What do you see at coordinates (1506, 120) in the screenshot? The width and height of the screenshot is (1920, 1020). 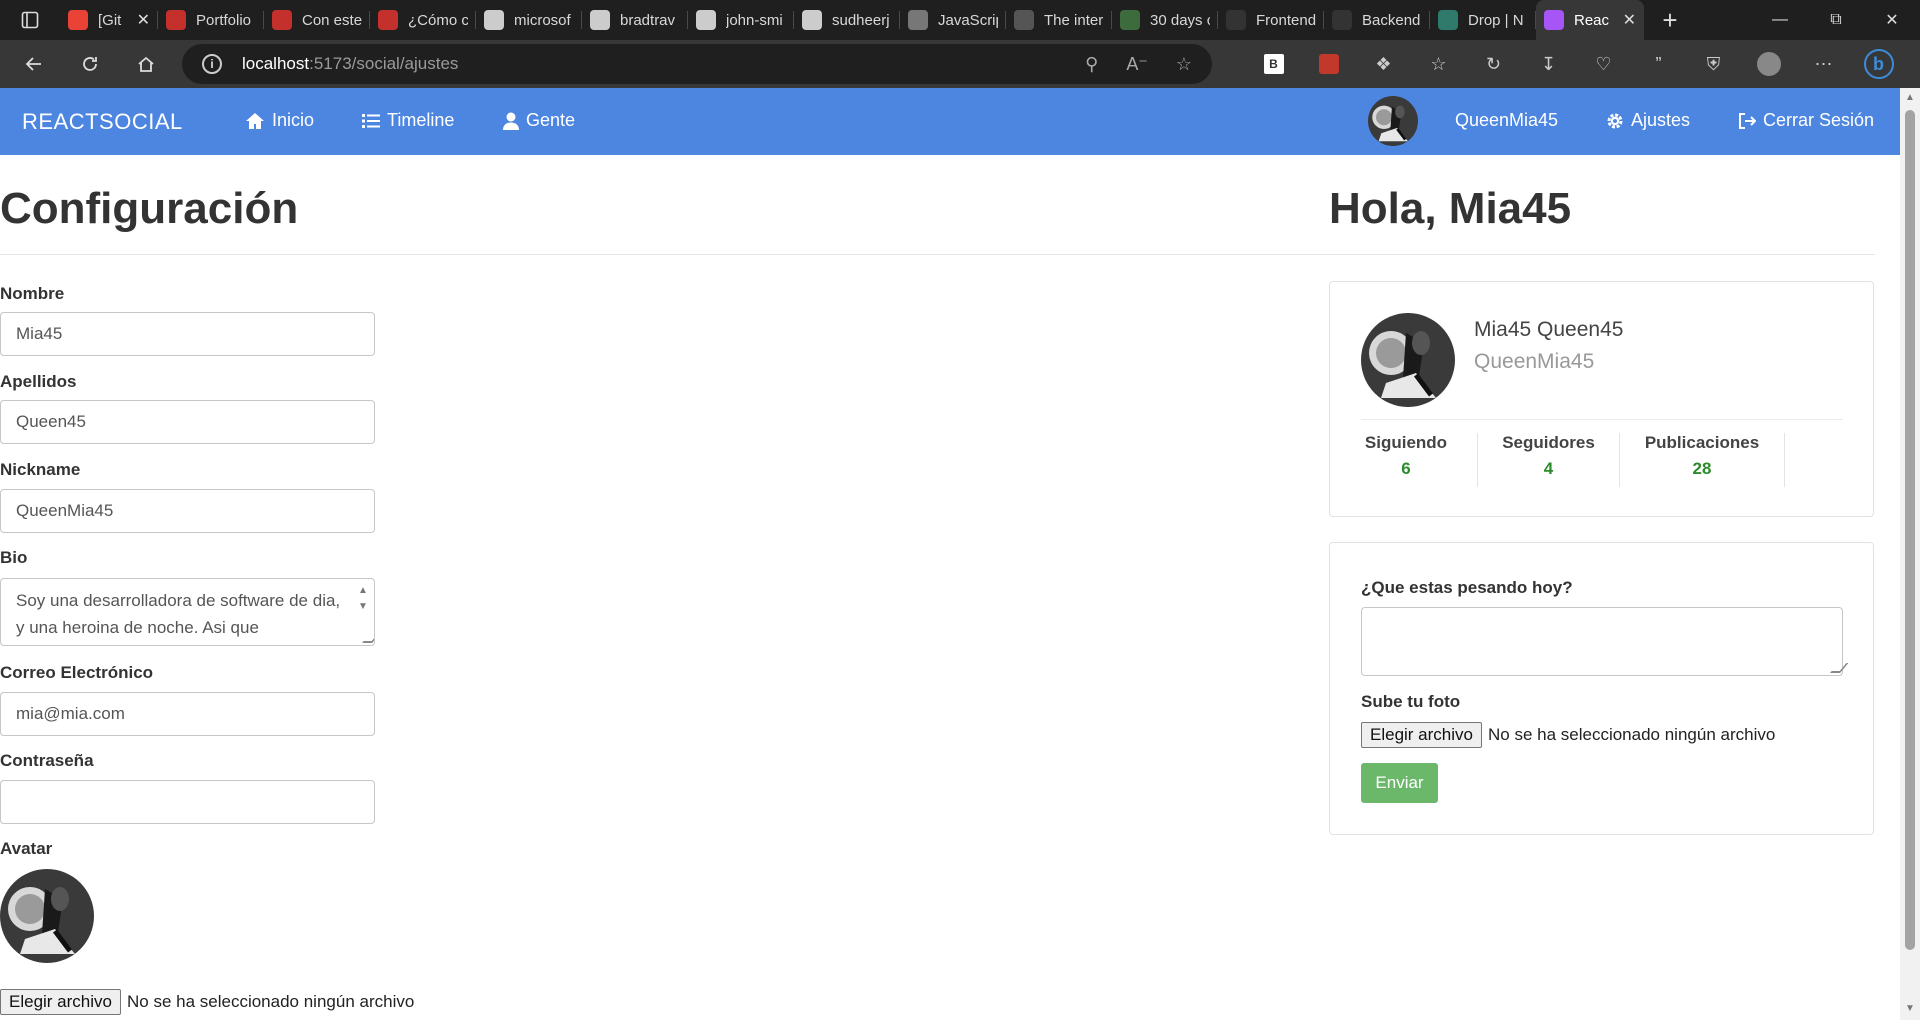 I see `nav-username: QueenMia45` at bounding box center [1506, 120].